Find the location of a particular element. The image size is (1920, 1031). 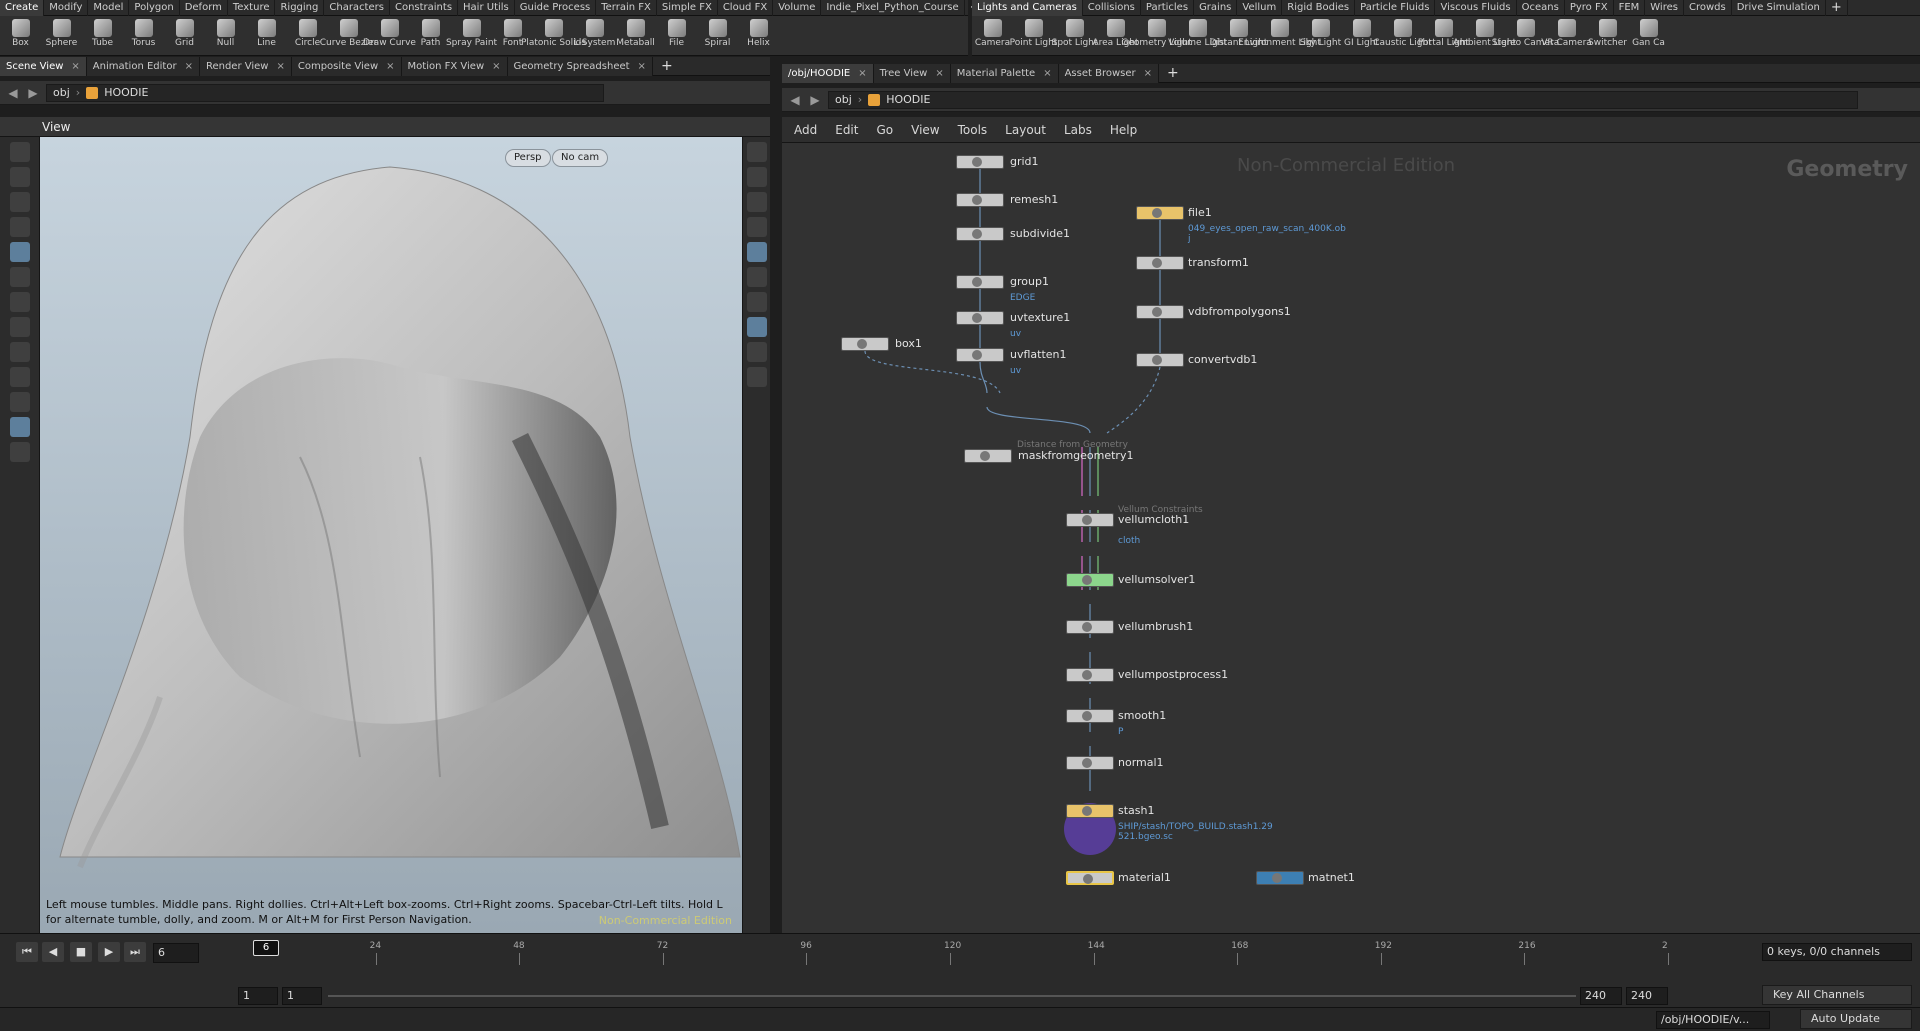

pane-tab: Animation Editor × is located at coordinates (143, 66).